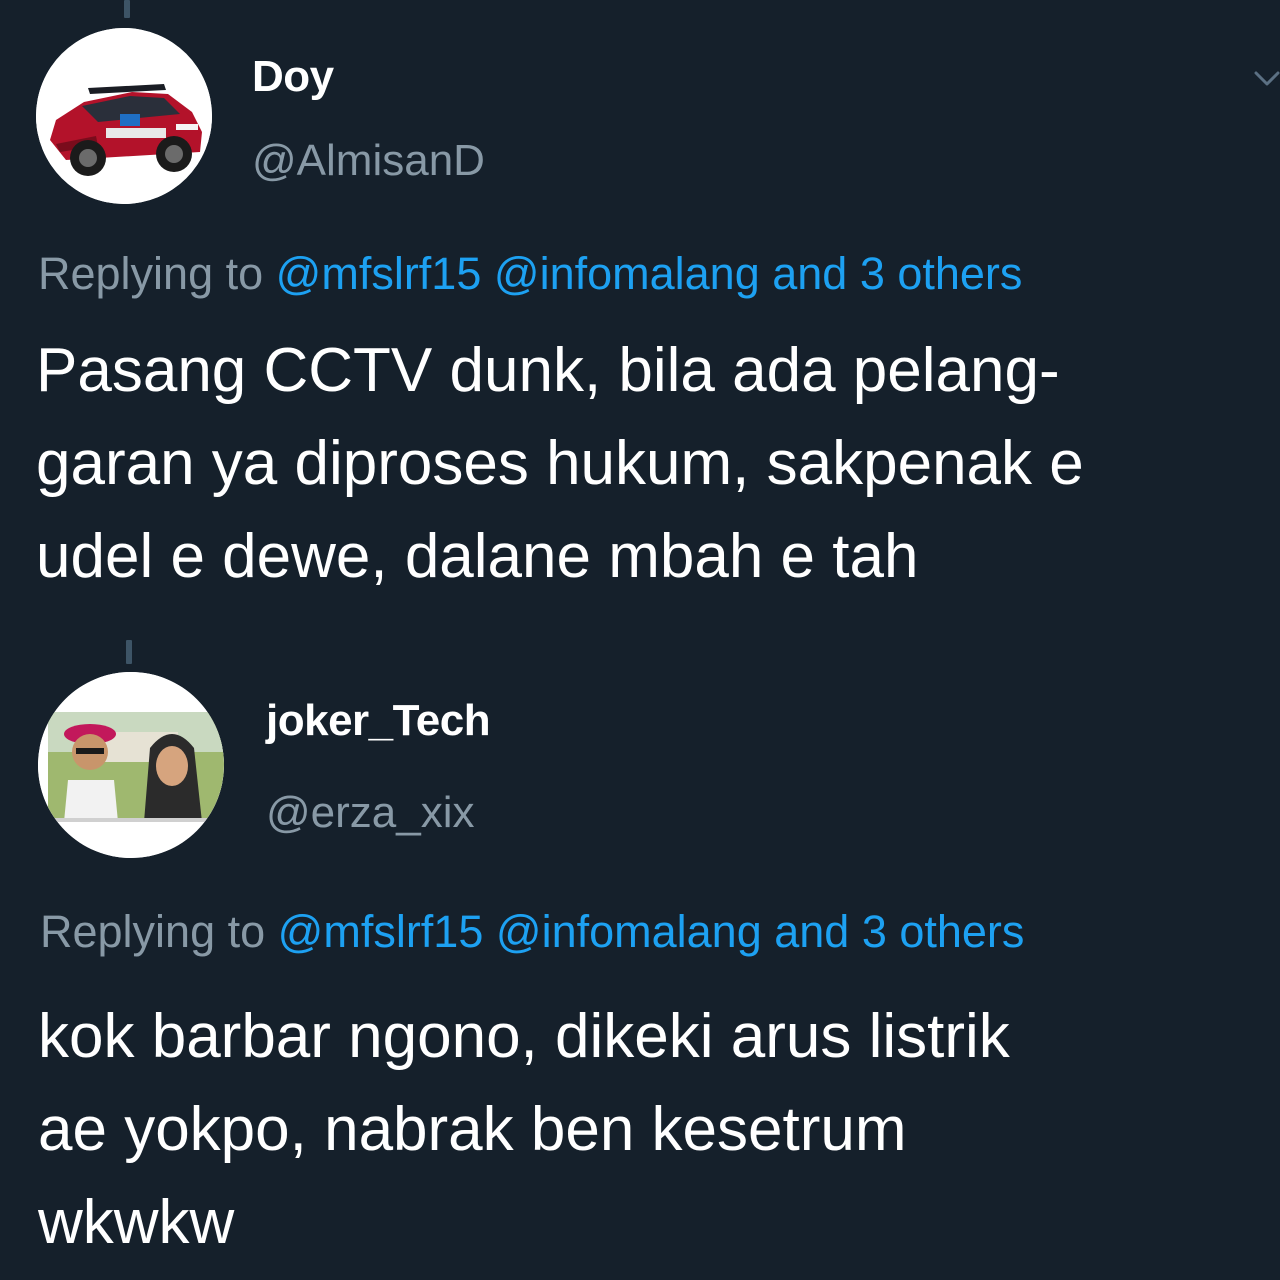 Image resolution: width=1280 pixels, height=1280 pixels. What do you see at coordinates (472, 1129) in the screenshot?
I see `tweet-text-line: ae yokpo, nabrak ben kesetrum` at bounding box center [472, 1129].